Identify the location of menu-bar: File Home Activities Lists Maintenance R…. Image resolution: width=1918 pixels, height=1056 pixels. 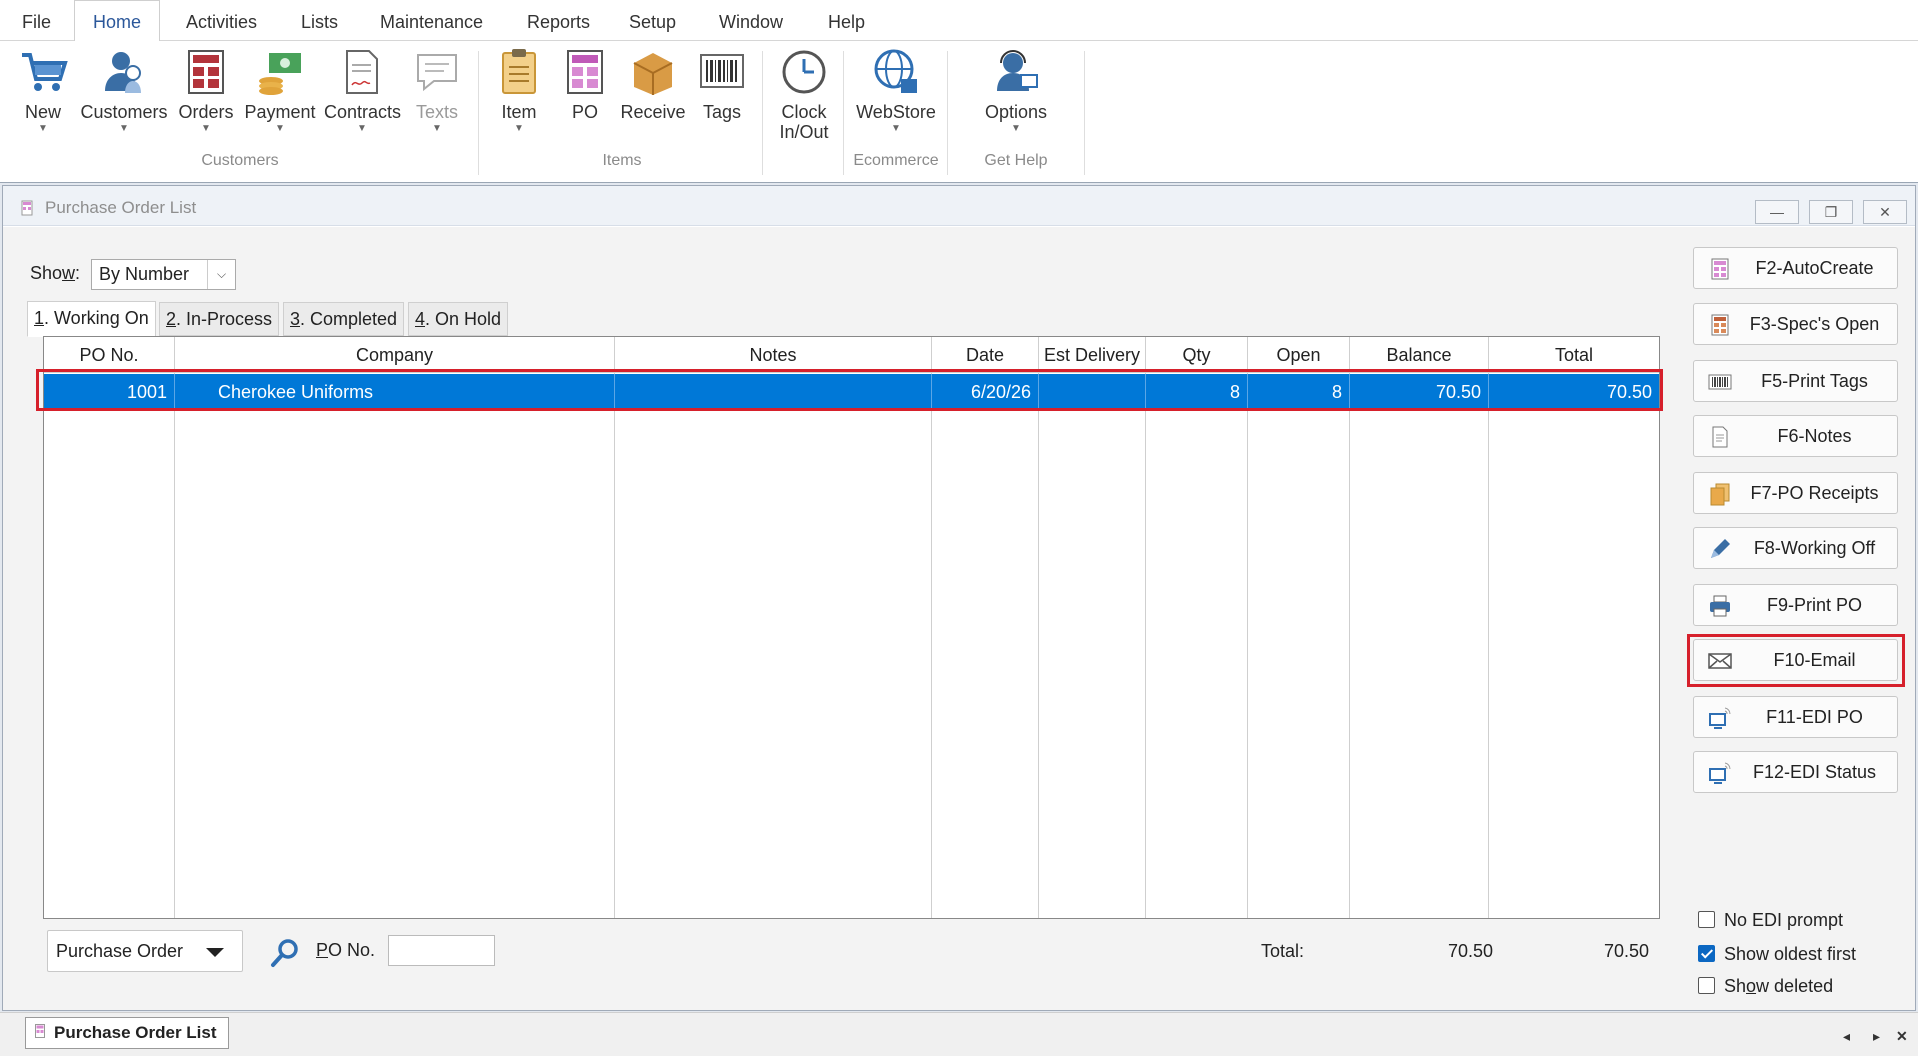
(959, 21).